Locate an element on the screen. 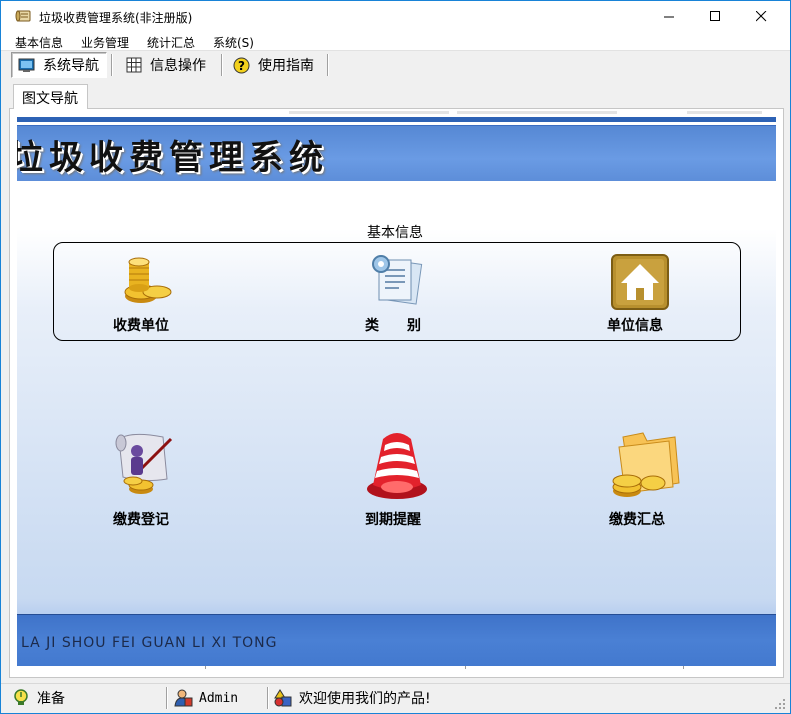  lightbulb-icon is located at coordinates (21, 698).